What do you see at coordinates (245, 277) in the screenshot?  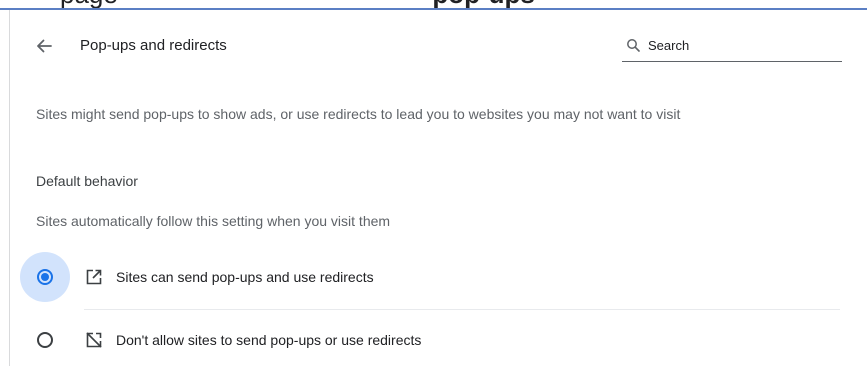 I see `option-allow-label: Sites can send pop-ups and use redirects` at bounding box center [245, 277].